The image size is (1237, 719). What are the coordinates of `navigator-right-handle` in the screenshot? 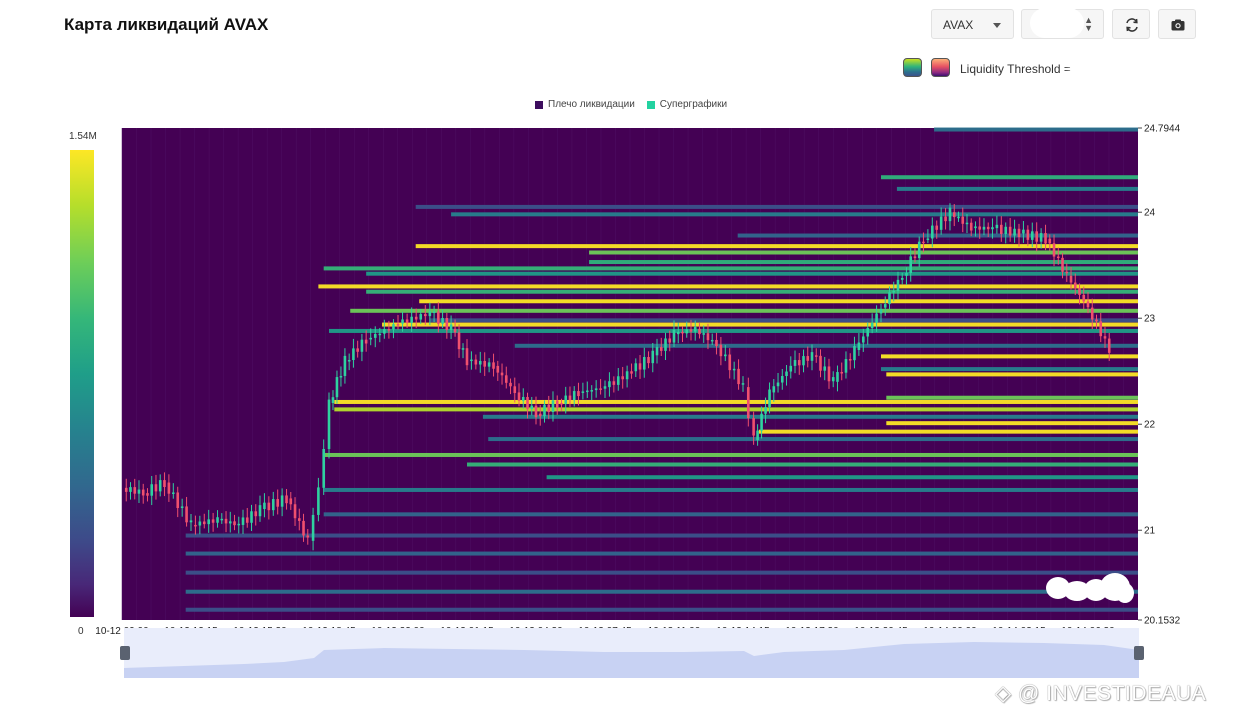 It's located at (1139, 653).